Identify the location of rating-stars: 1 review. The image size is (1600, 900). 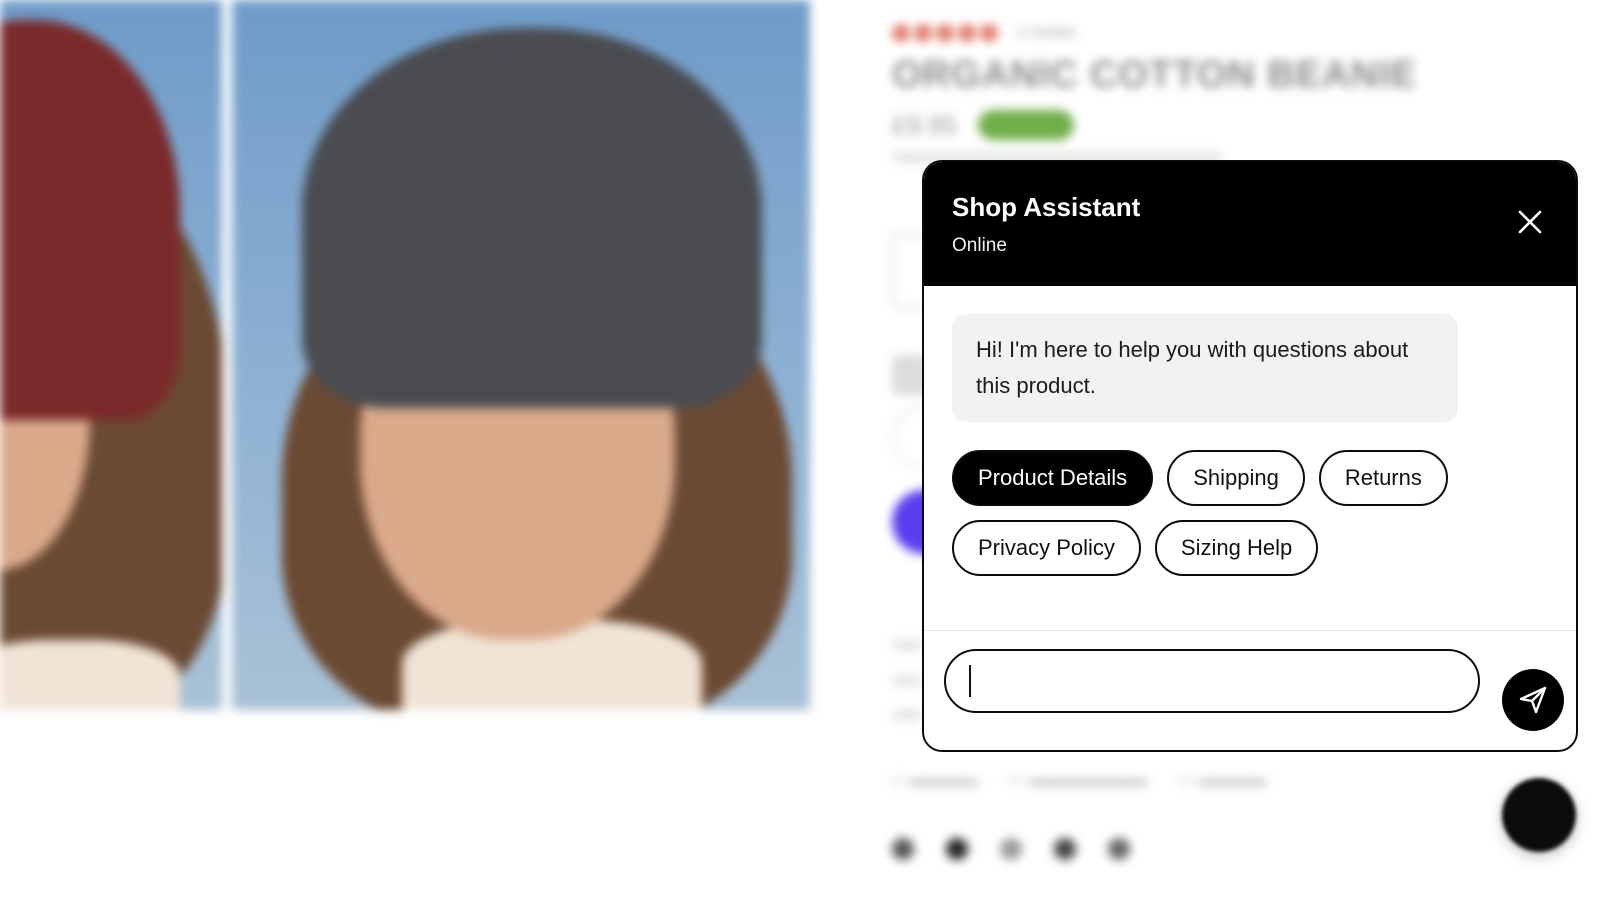
(984, 33).